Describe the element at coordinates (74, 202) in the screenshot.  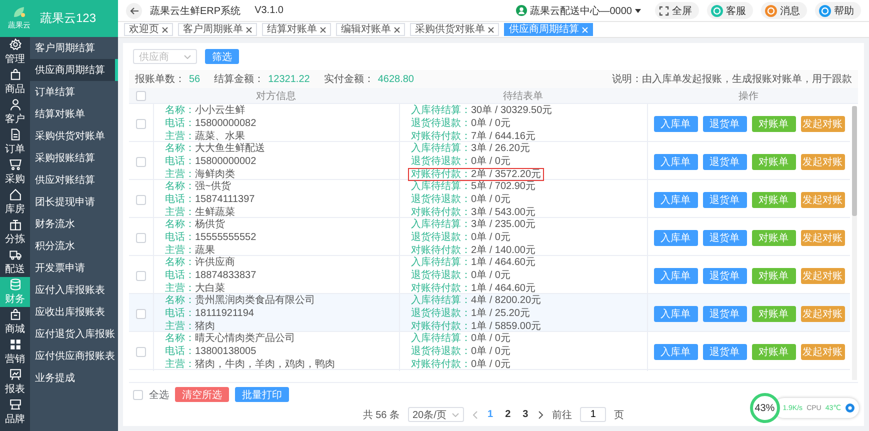
I see `menu-item: 团长提现申请` at that location.